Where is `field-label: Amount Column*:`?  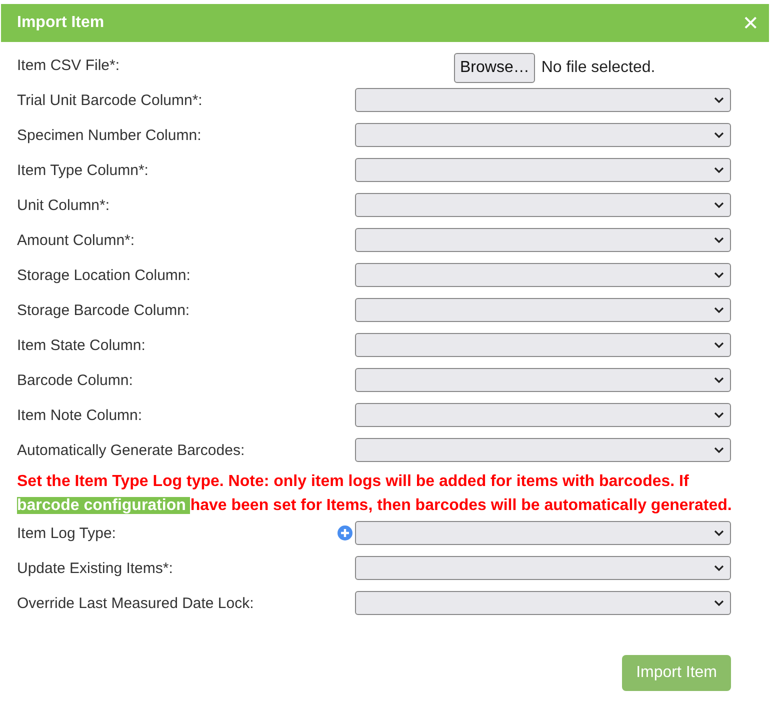
field-label: Amount Column*: is located at coordinates (76, 240).